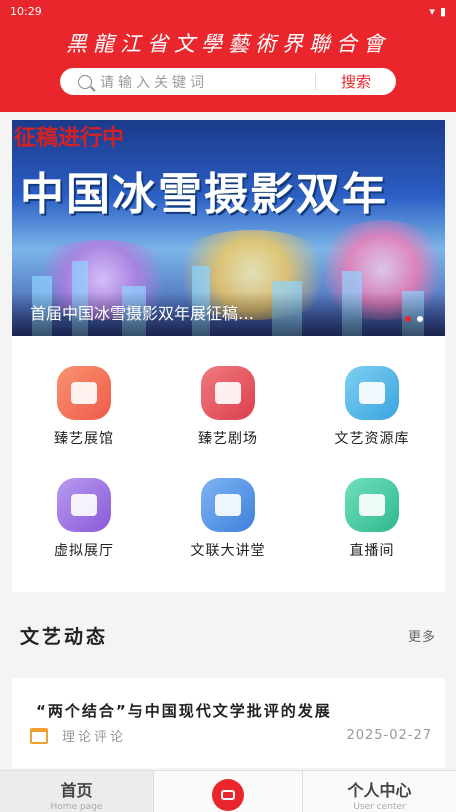 The image size is (456, 812). I want to click on battery-icon: ▮, so click(442, 11).